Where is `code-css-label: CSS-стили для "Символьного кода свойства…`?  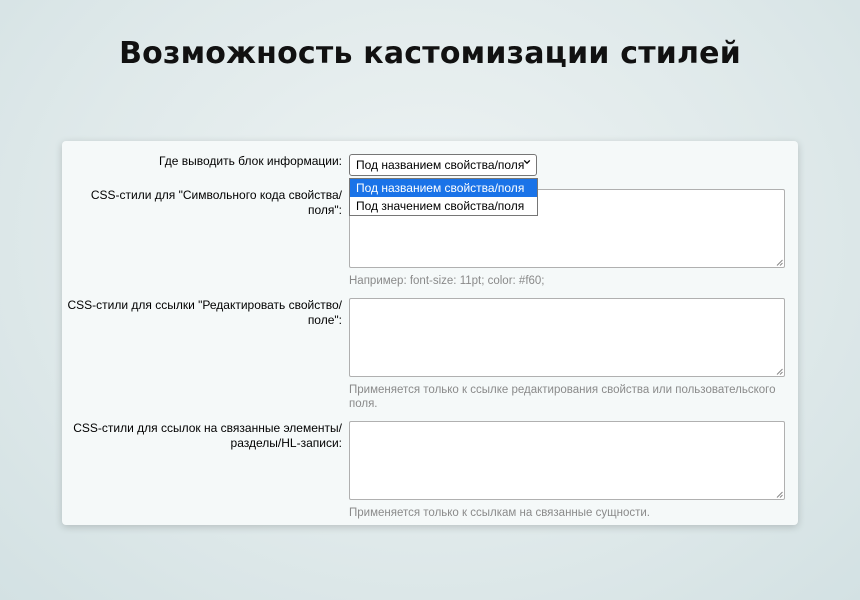 code-css-label: CSS-стили для "Символьного кода свойства… is located at coordinates (216, 203).